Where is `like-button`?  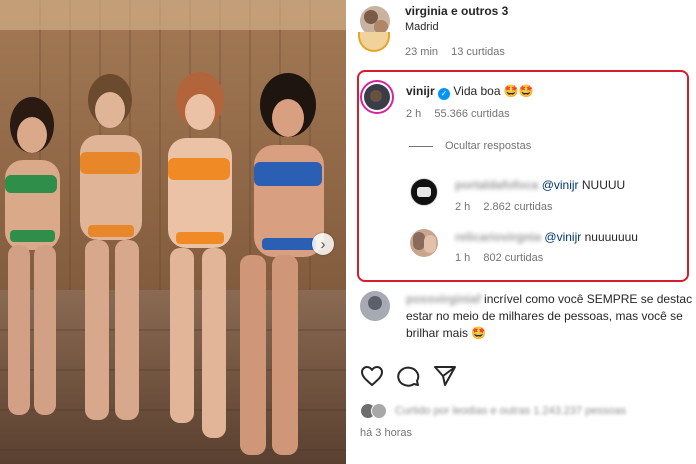
like-button is located at coordinates (372, 376).